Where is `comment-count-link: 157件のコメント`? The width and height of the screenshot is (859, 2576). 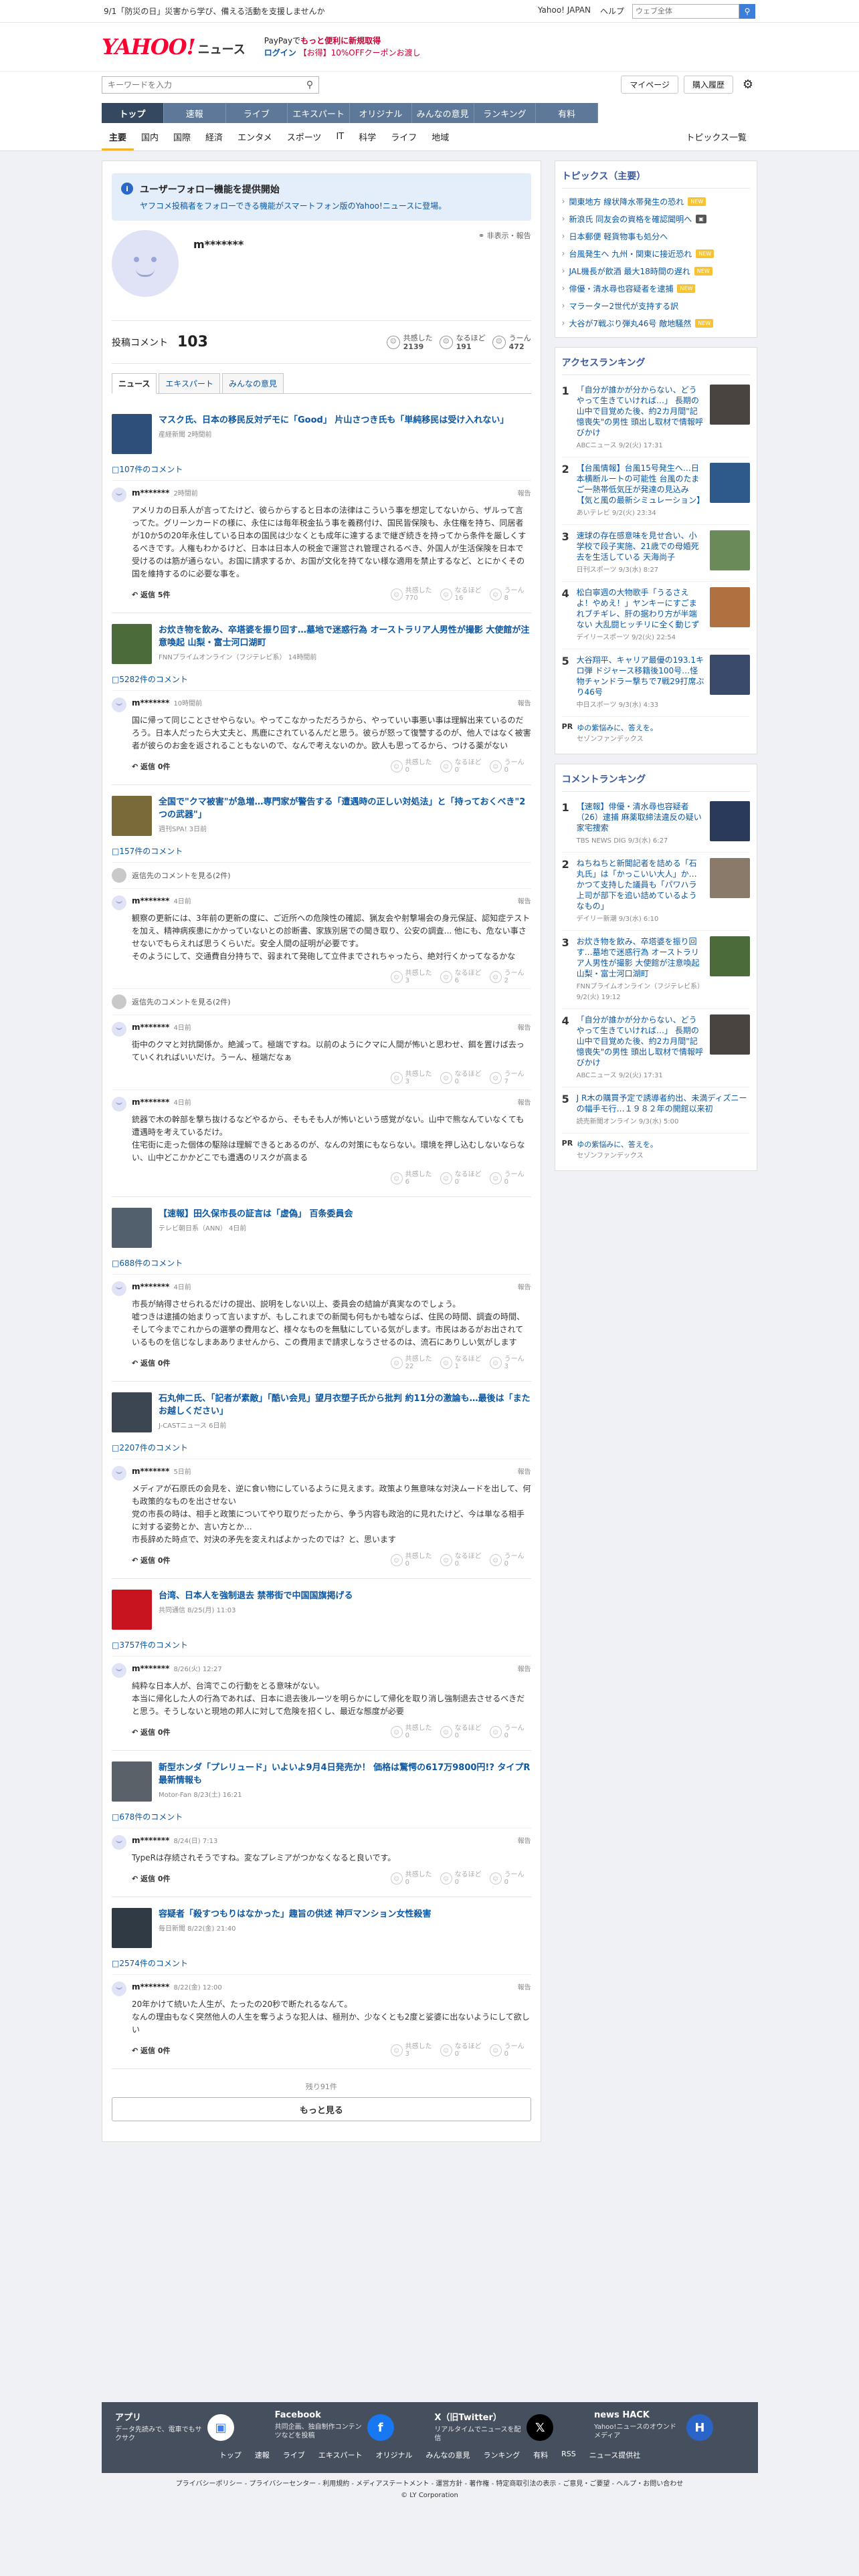 comment-count-link: 157件のコメント is located at coordinates (321, 851).